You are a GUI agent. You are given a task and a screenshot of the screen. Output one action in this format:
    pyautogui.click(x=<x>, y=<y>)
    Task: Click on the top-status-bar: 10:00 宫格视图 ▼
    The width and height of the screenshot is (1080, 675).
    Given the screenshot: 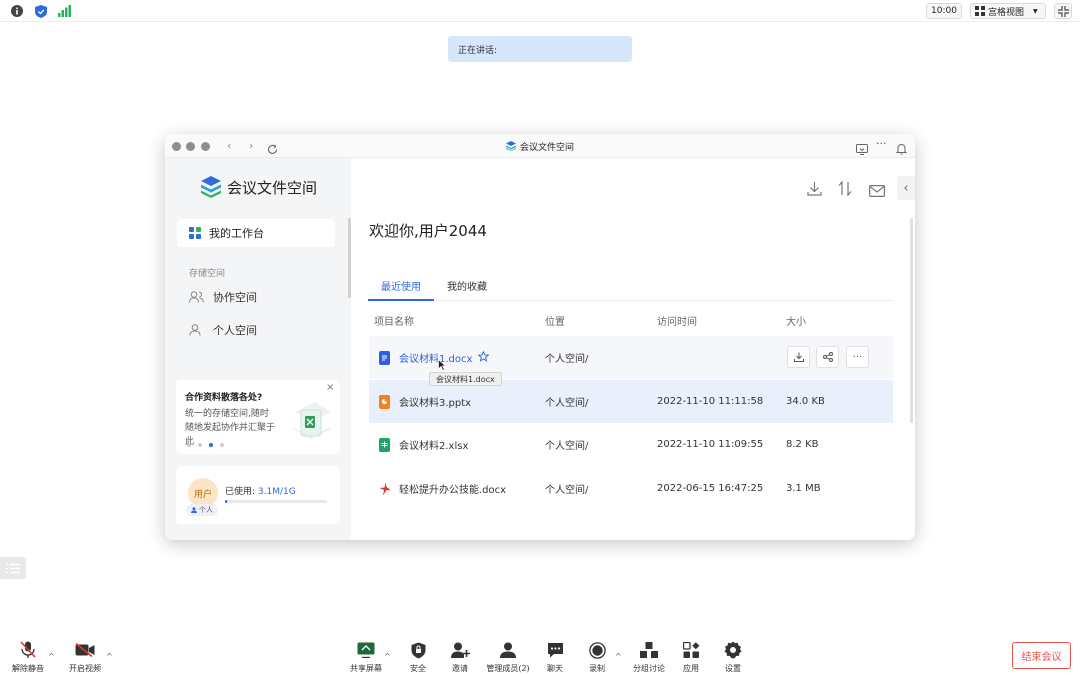 What is the action you would take?
    pyautogui.click(x=540, y=11)
    